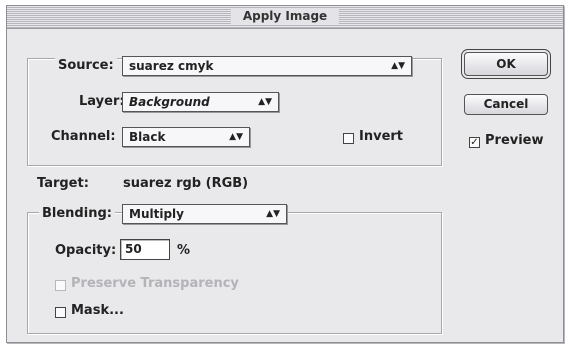 The width and height of the screenshot is (569, 347). Describe the element at coordinates (102, 101) in the screenshot. I see `layer-label: Layer:` at that location.